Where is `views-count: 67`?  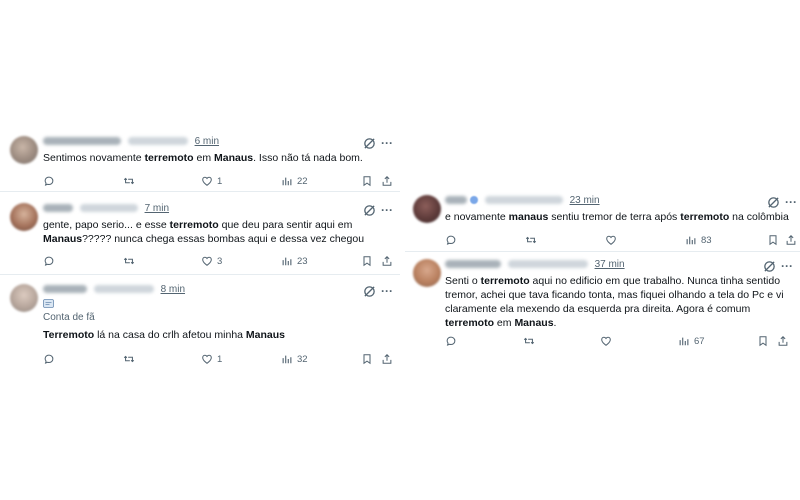 views-count: 67 is located at coordinates (699, 341).